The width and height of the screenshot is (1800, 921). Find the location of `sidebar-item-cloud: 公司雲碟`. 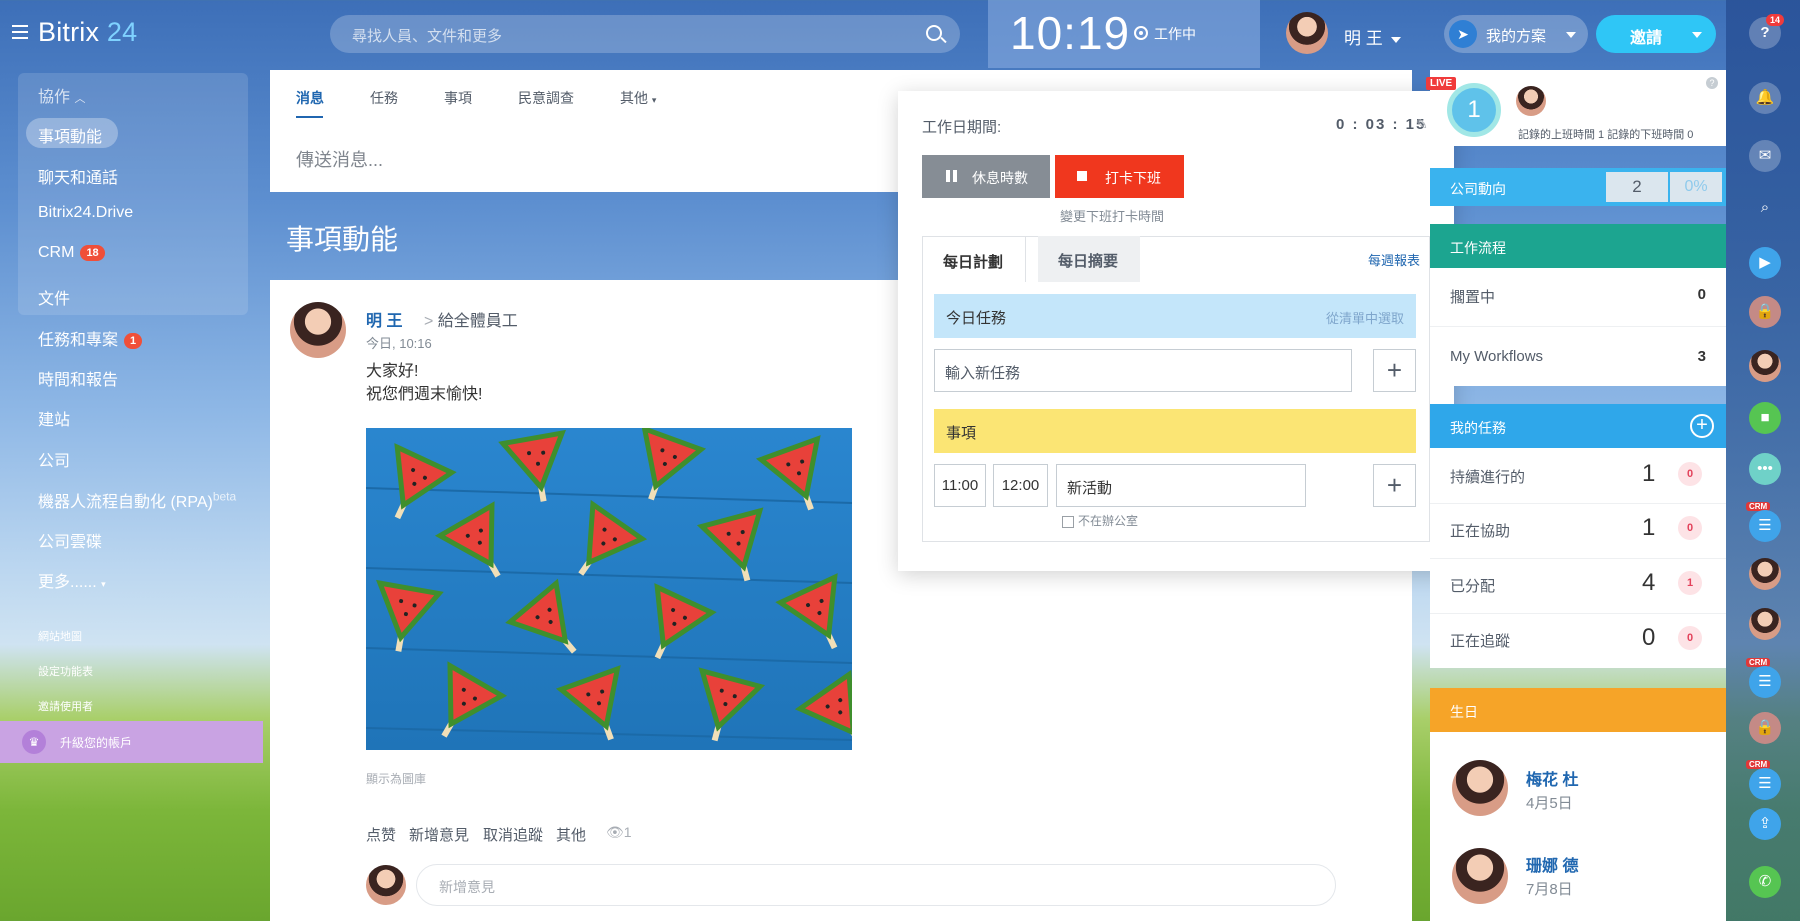

sidebar-item-cloud: 公司雲碟 is located at coordinates (70, 540).